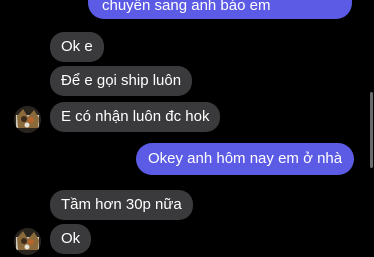  I want to click on message-bubble-incoming: Tầm hơn 30p nữa, so click(121, 205).